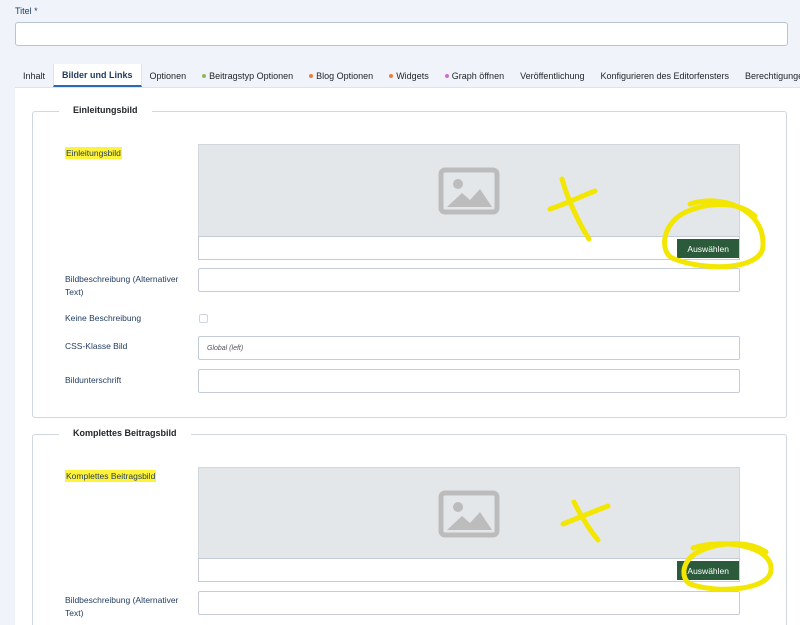 Image resolution: width=800 pixels, height=625 pixels. I want to click on full-alt-label: Bildbeschreibung (Alternativer Text), so click(122, 606).